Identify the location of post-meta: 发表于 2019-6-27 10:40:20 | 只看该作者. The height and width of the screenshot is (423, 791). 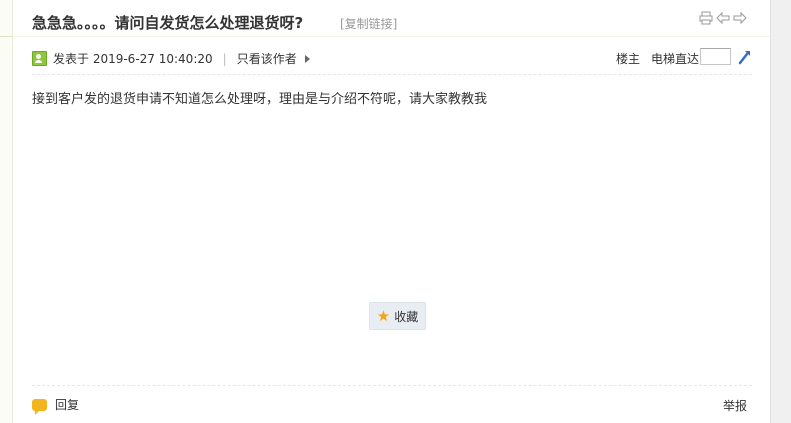
(171, 58).